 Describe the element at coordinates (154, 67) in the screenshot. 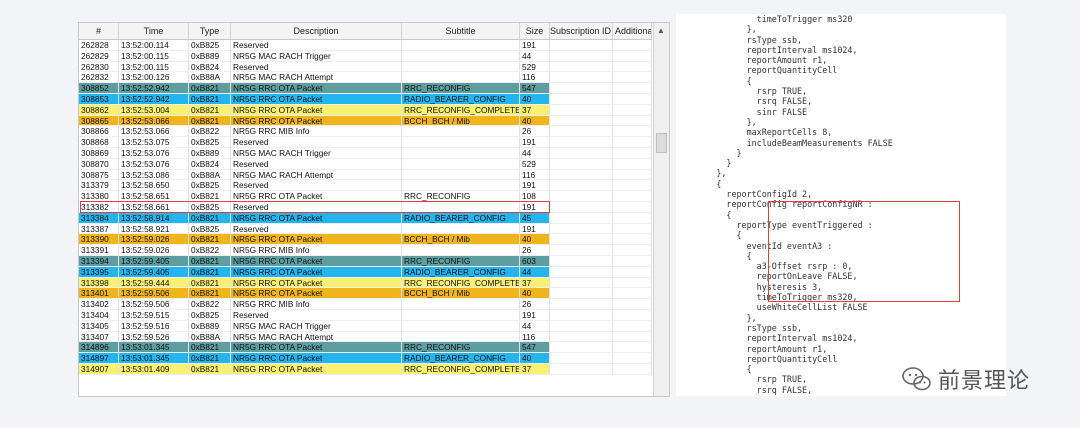

I see `cell-time: 13:52:00.115` at that location.